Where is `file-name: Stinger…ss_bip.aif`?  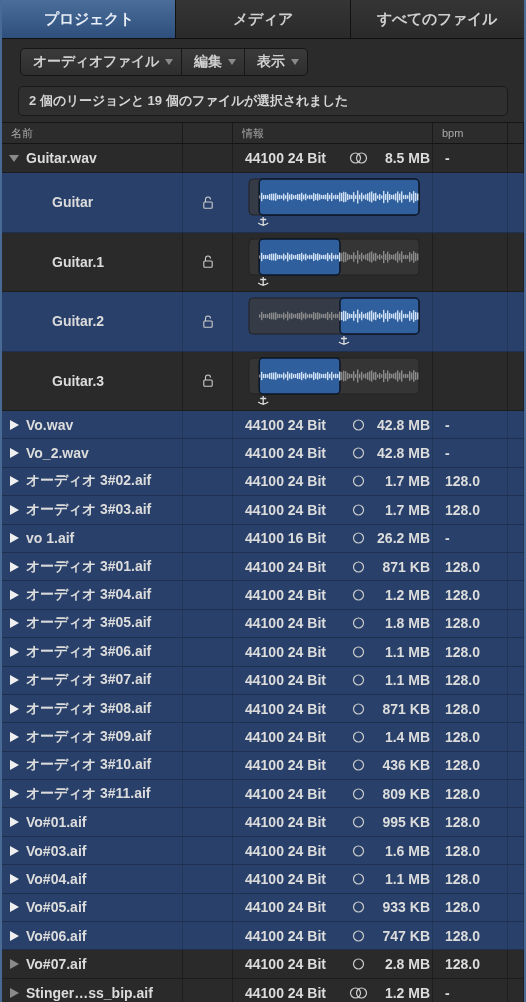 file-name: Stinger…ss_bip.aif is located at coordinates (89, 992).